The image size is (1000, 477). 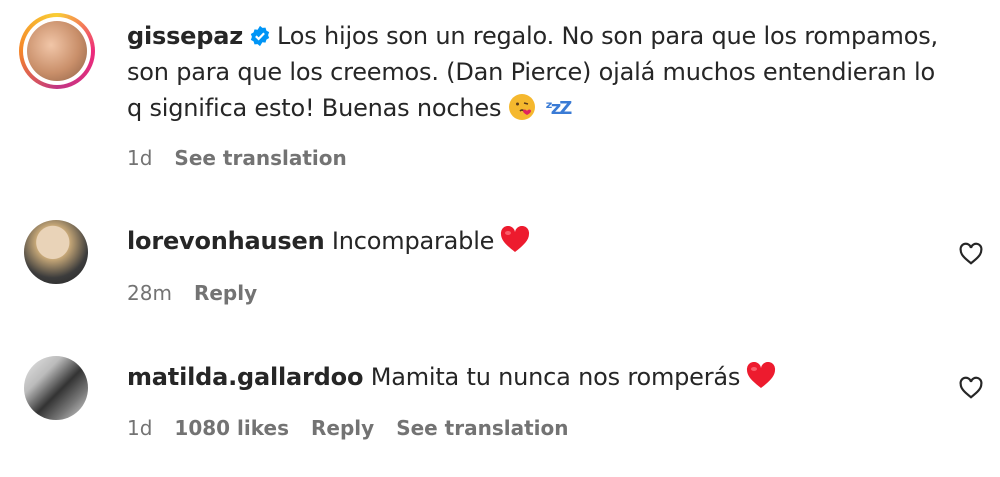 What do you see at coordinates (149, 293) in the screenshot?
I see `comment-time: 28m` at bounding box center [149, 293].